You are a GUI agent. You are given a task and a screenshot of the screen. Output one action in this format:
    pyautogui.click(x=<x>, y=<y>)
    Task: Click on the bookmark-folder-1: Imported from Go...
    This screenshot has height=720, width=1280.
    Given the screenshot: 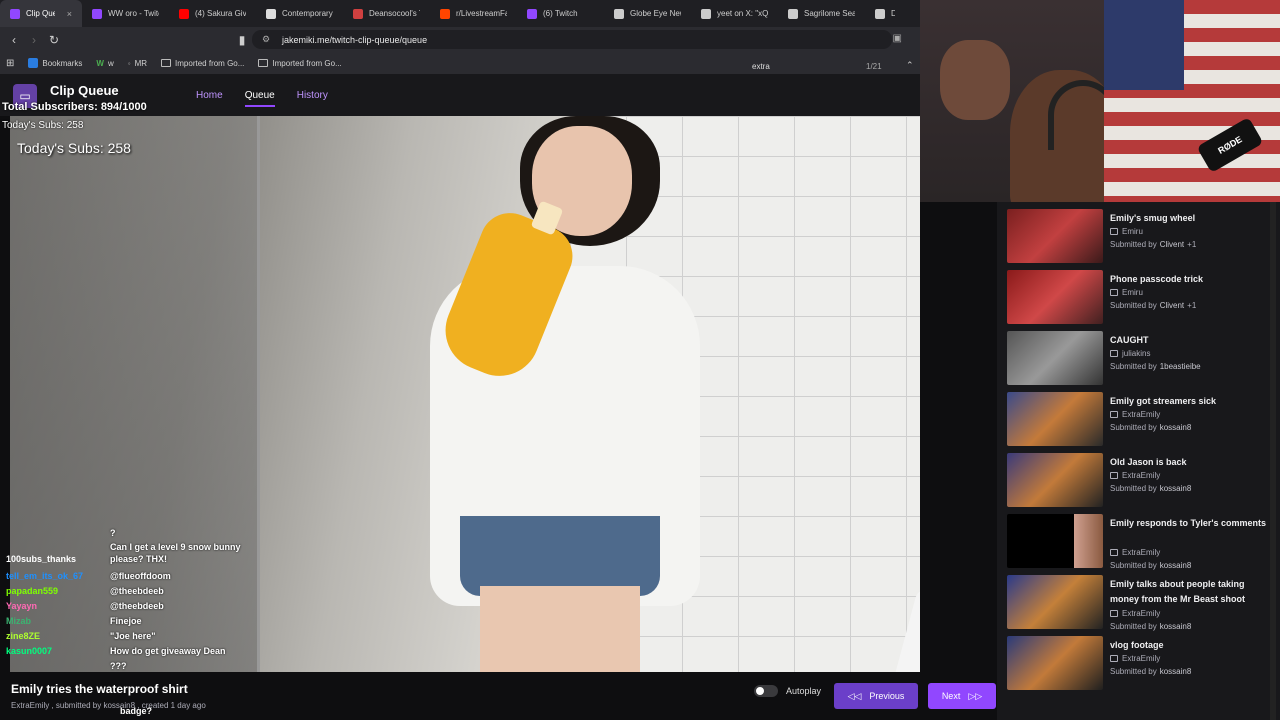 What is the action you would take?
    pyautogui.click(x=202, y=63)
    